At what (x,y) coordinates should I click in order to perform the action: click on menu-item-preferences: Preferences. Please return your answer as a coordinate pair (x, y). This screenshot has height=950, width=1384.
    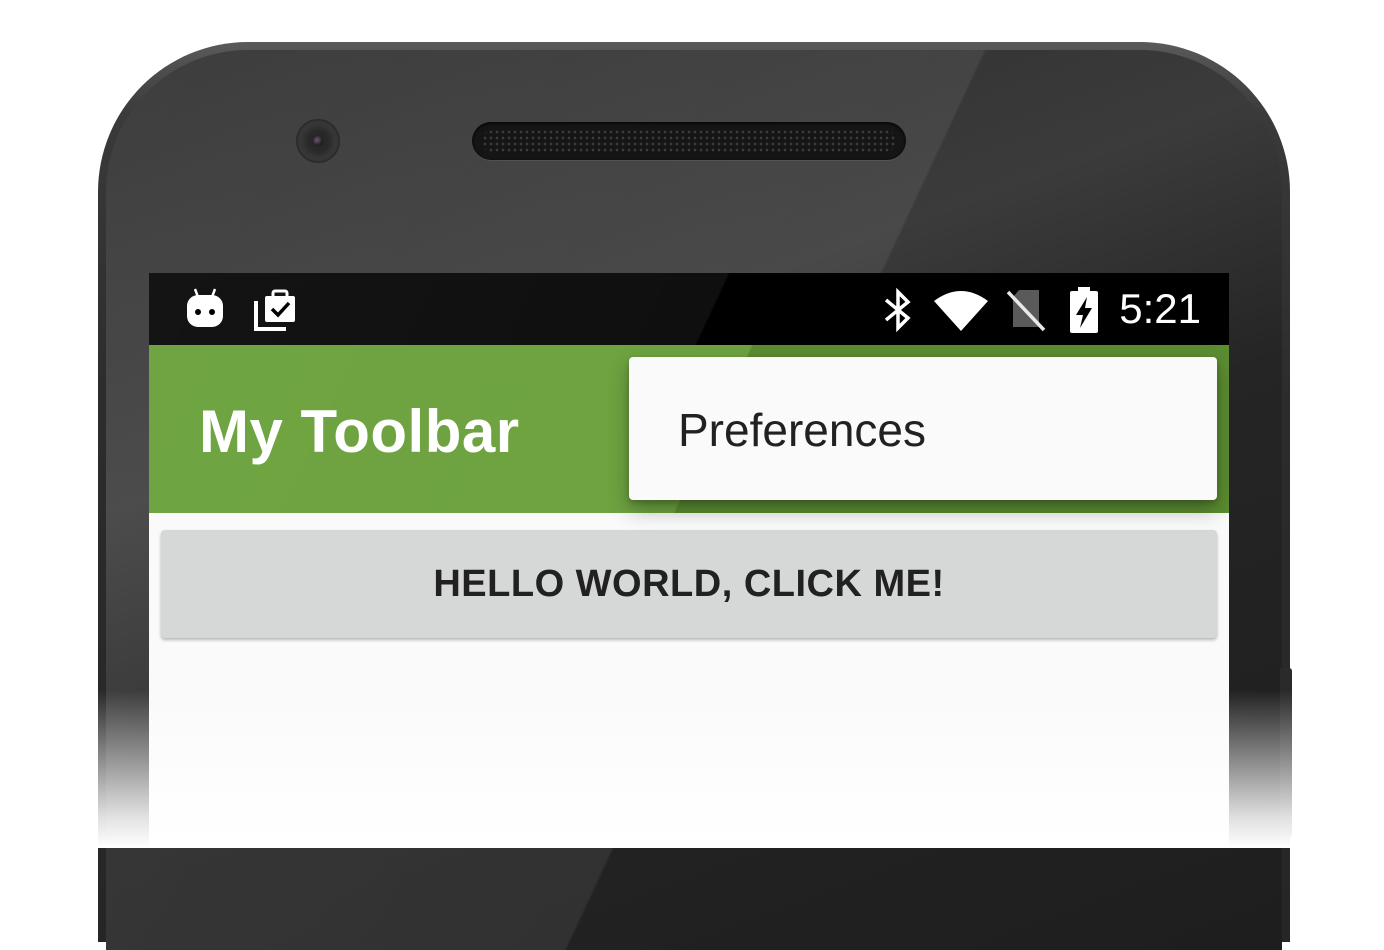
    Looking at the image, I should click on (923, 428).